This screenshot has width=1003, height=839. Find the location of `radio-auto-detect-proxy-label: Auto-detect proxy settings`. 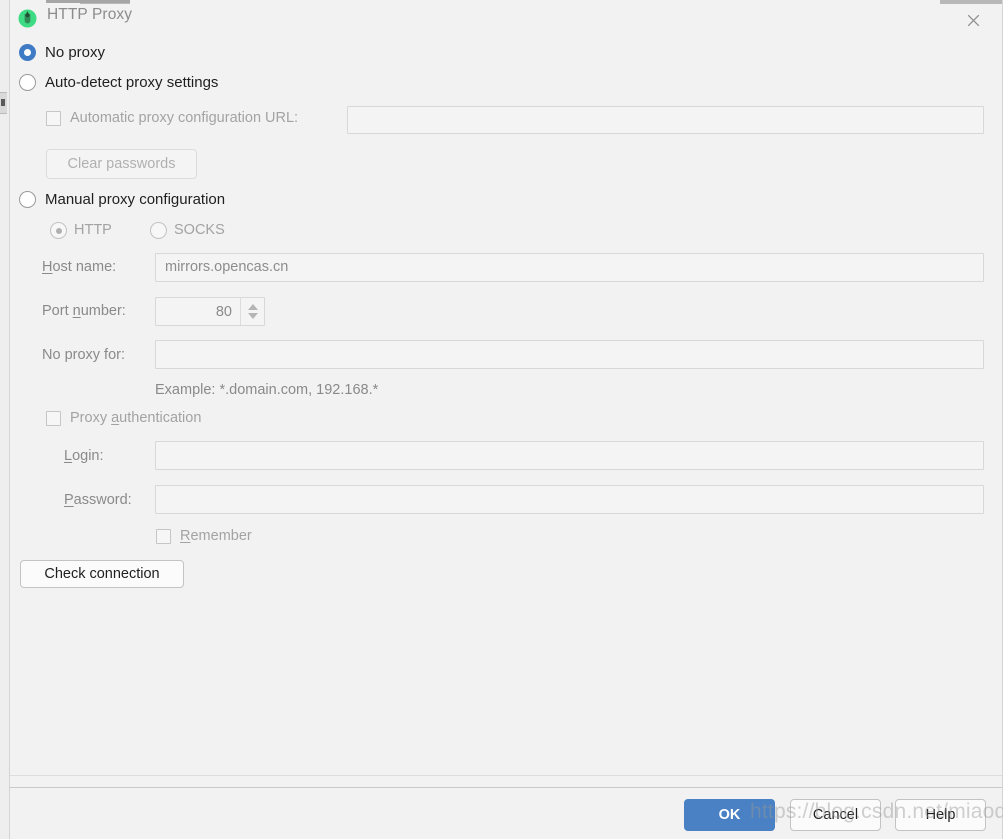

radio-auto-detect-proxy-label: Auto-detect proxy settings is located at coordinates (131, 82).